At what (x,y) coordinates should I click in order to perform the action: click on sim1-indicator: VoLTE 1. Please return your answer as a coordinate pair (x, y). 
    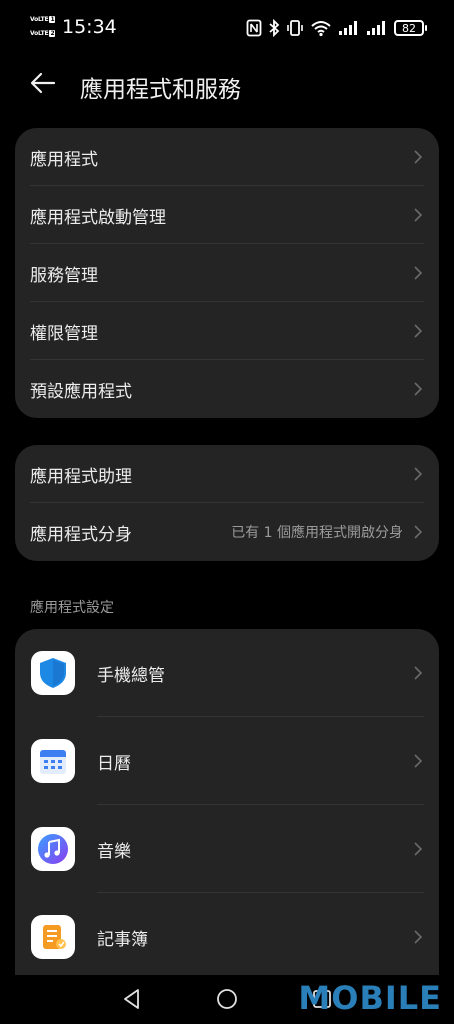
    Looking at the image, I should click on (43, 19).